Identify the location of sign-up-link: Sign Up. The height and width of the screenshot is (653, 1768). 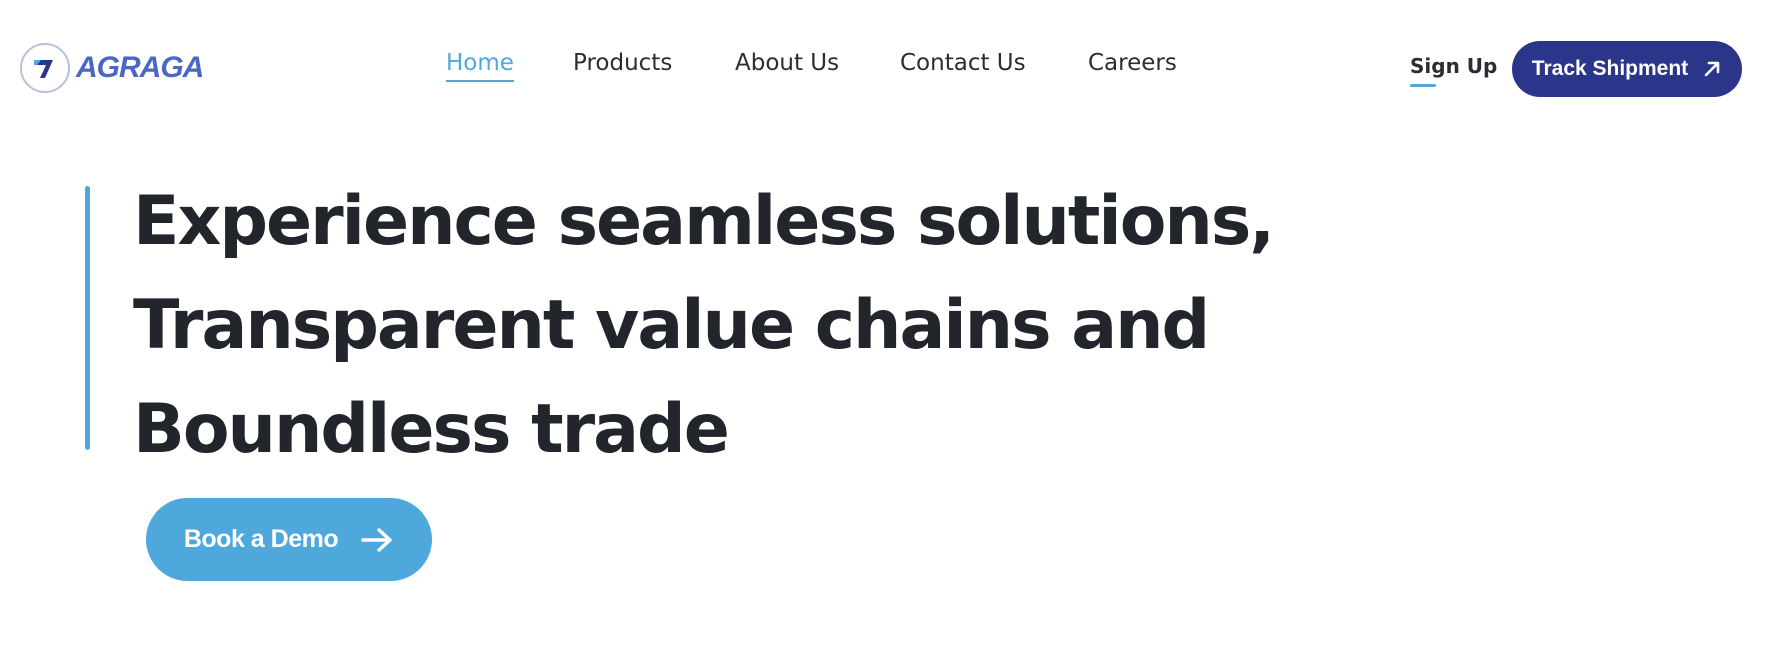
(1453, 66).